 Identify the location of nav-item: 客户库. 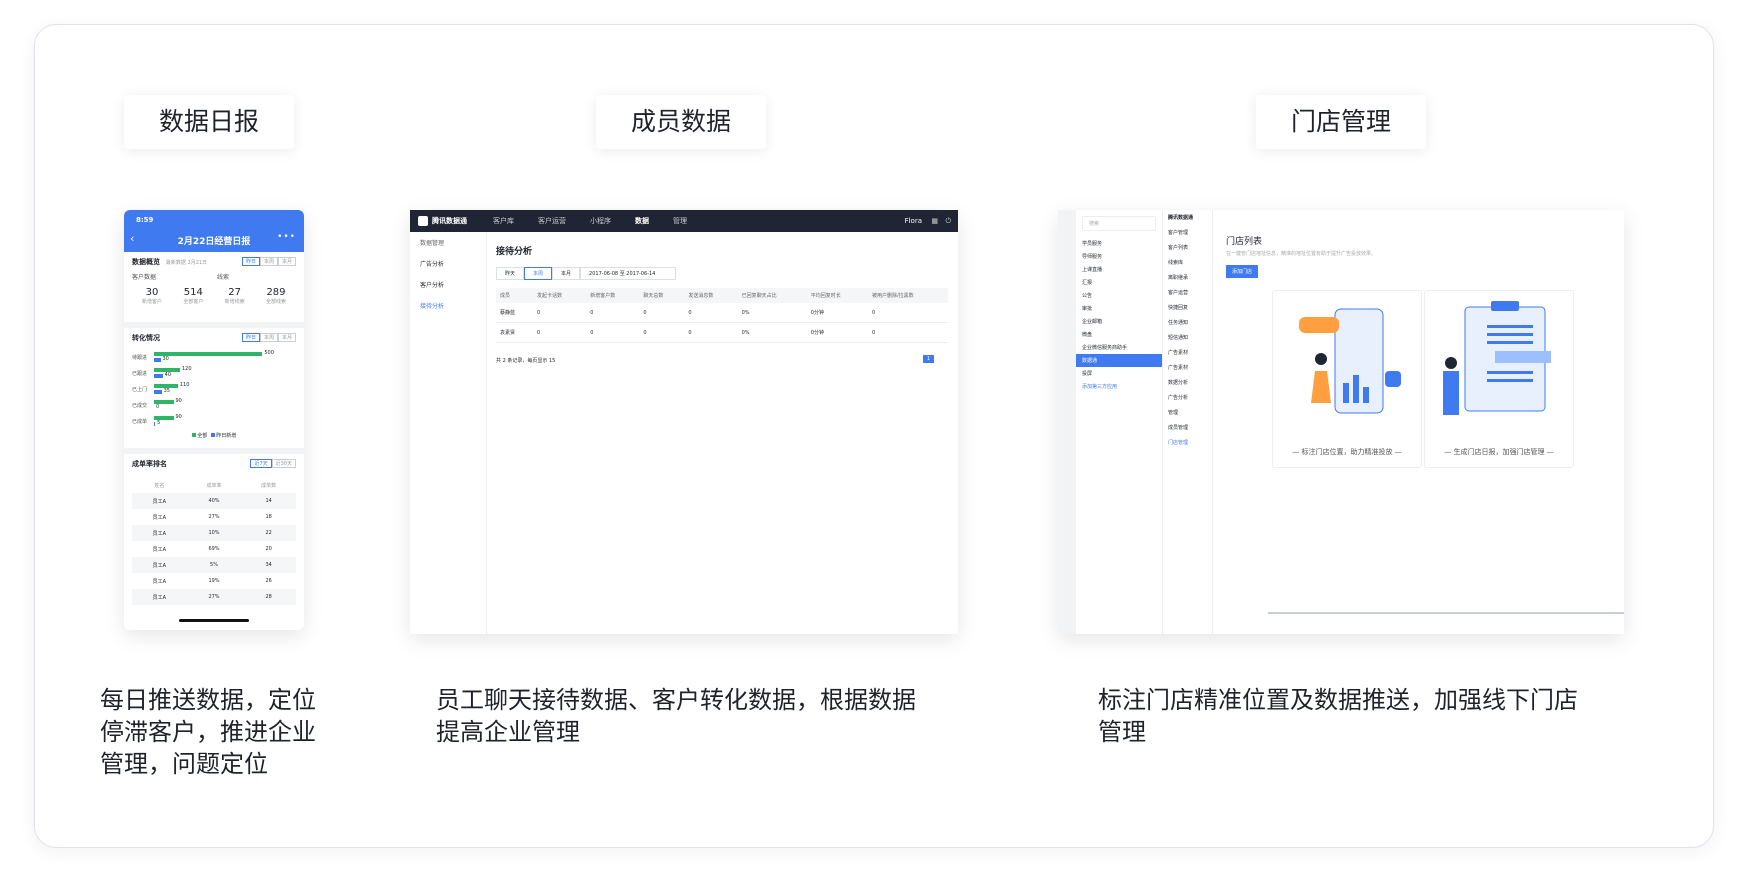
(503, 221).